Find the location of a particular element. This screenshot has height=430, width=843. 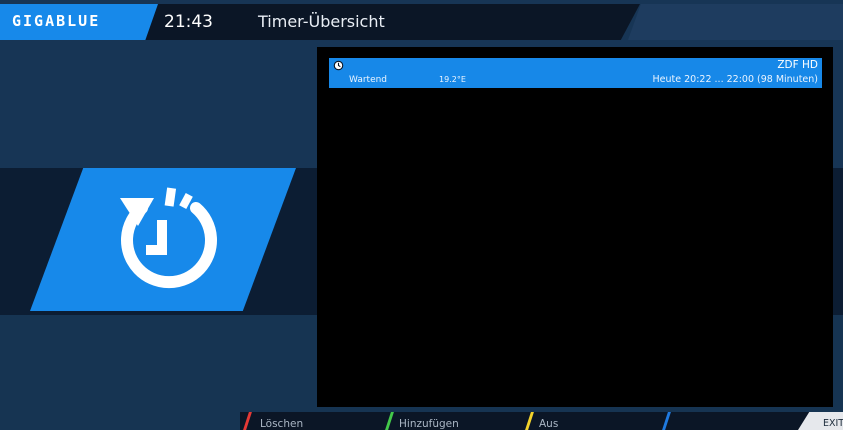

red-button-label: Löschen is located at coordinates (282, 424).